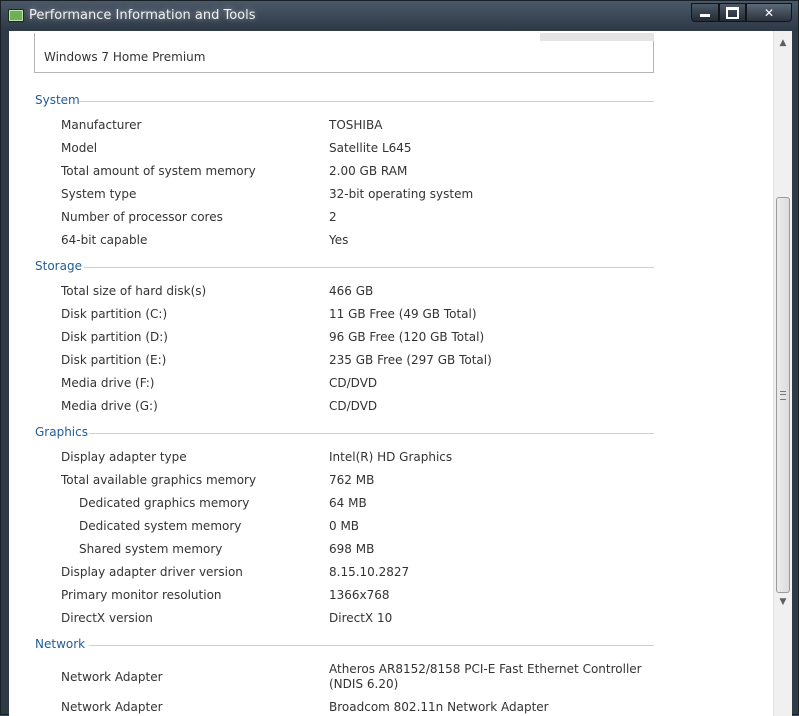  What do you see at coordinates (101, 125) in the screenshot?
I see `row-label: Manufacturer` at bounding box center [101, 125].